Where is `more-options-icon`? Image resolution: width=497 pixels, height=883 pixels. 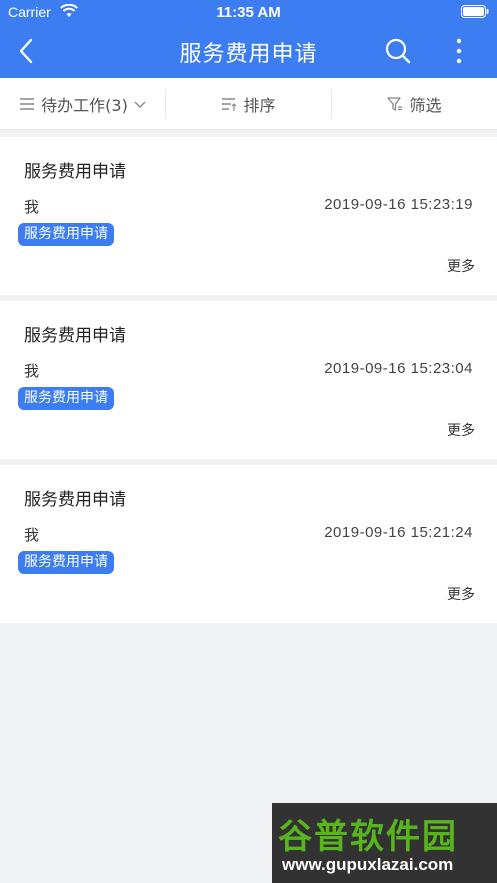 more-options-icon is located at coordinates (459, 51).